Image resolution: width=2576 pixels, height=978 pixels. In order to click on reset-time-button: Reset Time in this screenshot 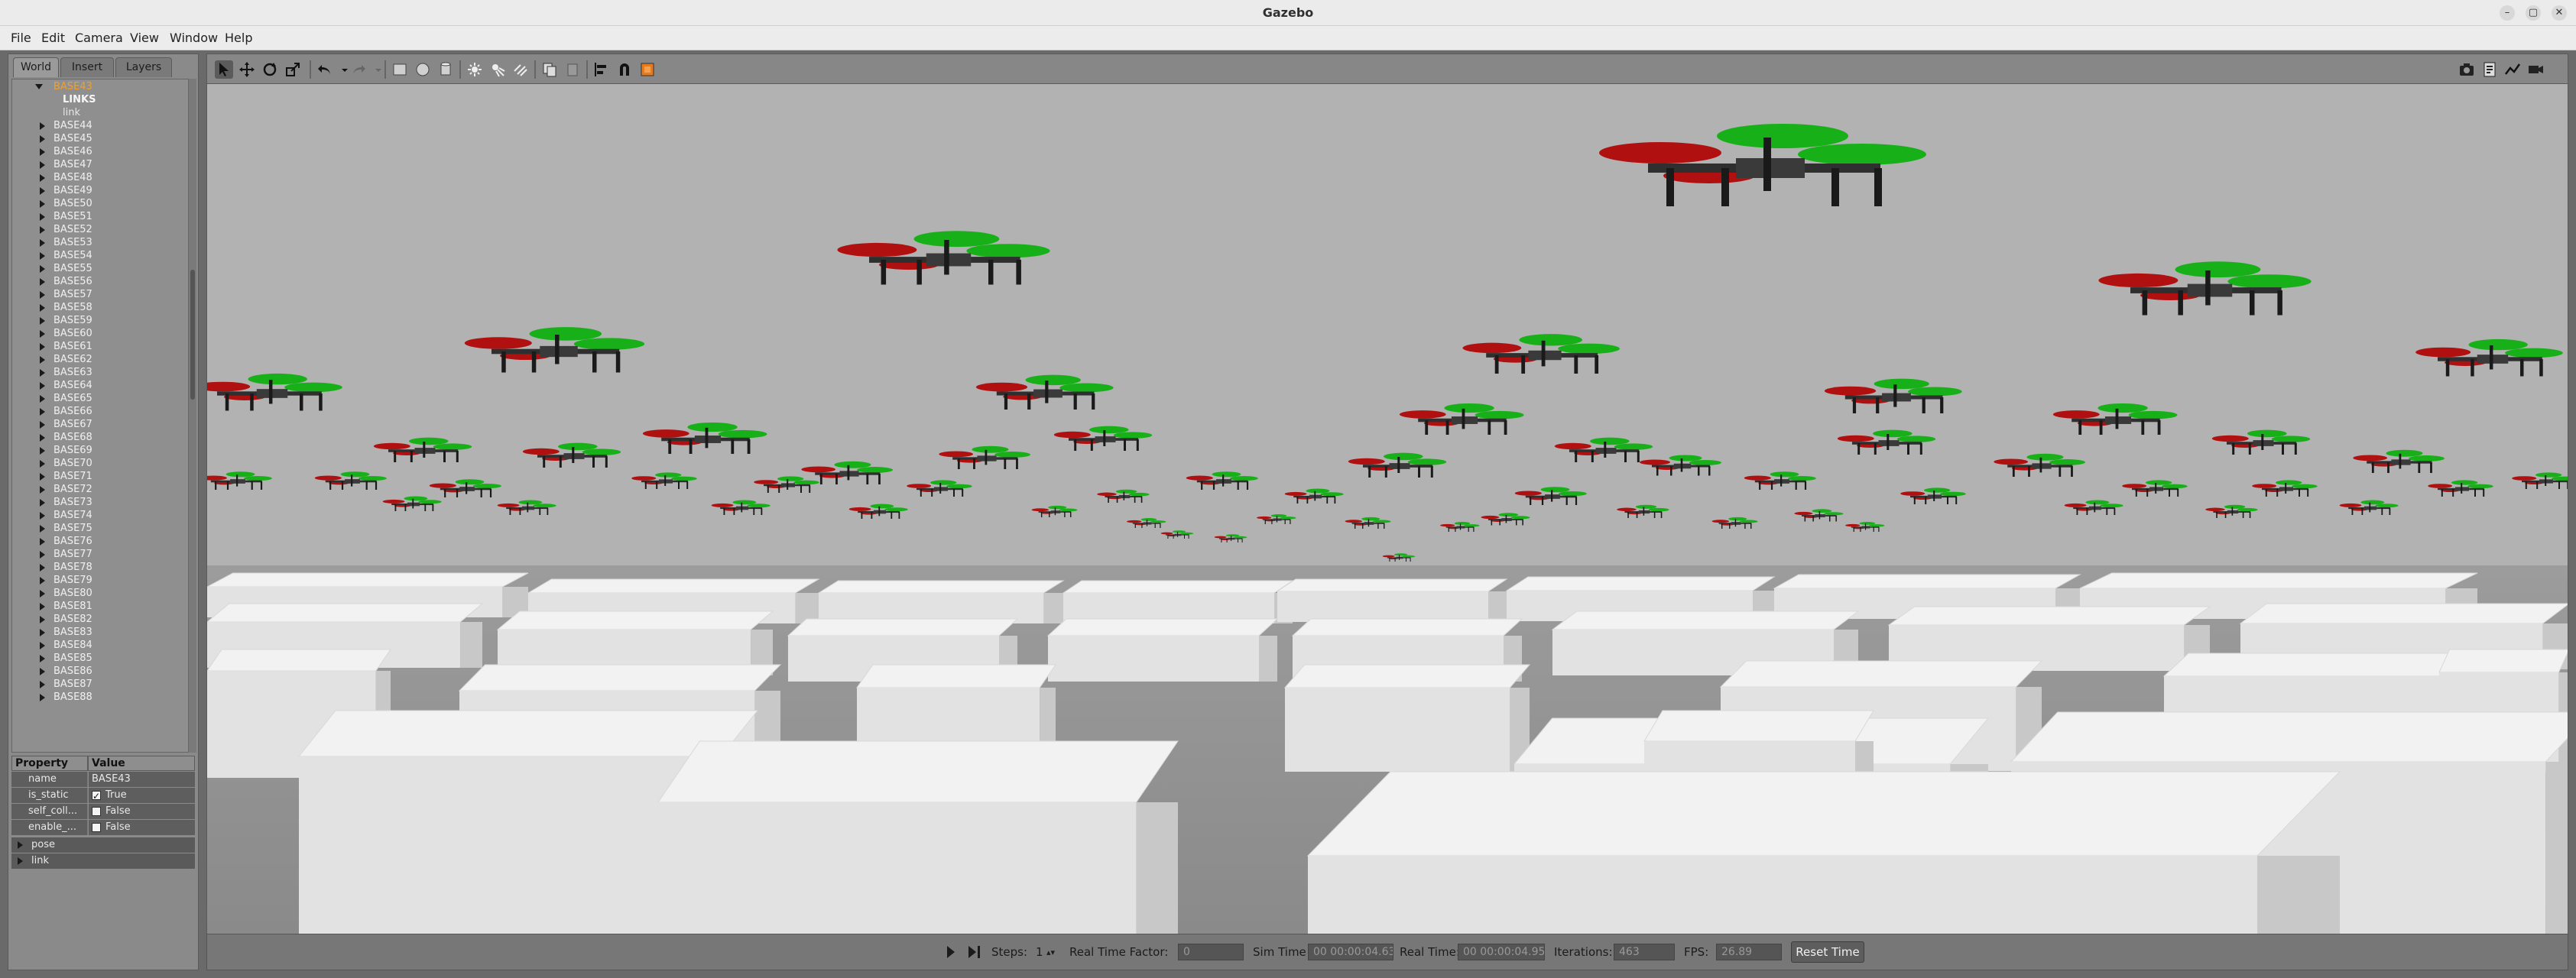, I will do `click(1827, 952)`.